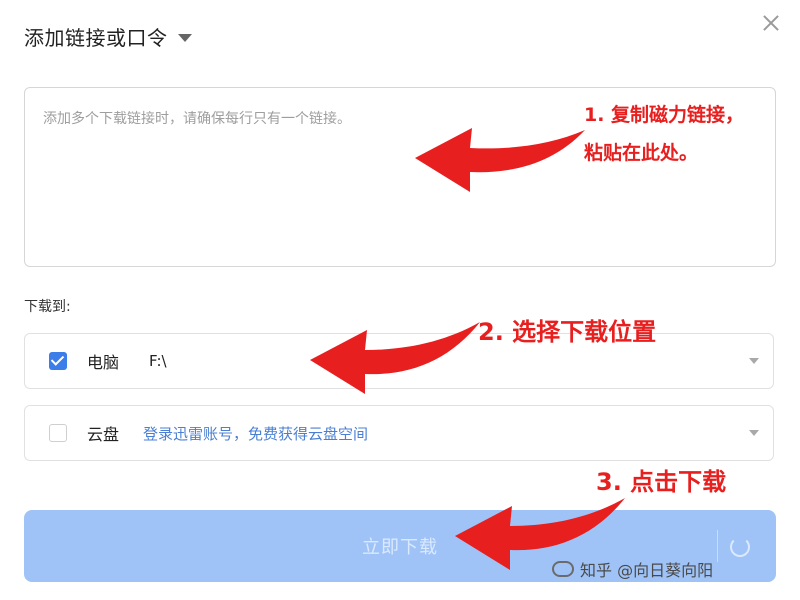 The height and width of the screenshot is (600, 800). Describe the element at coordinates (567, 332) in the screenshot. I see `annotation-step2: 2. 选择下载位置` at that location.